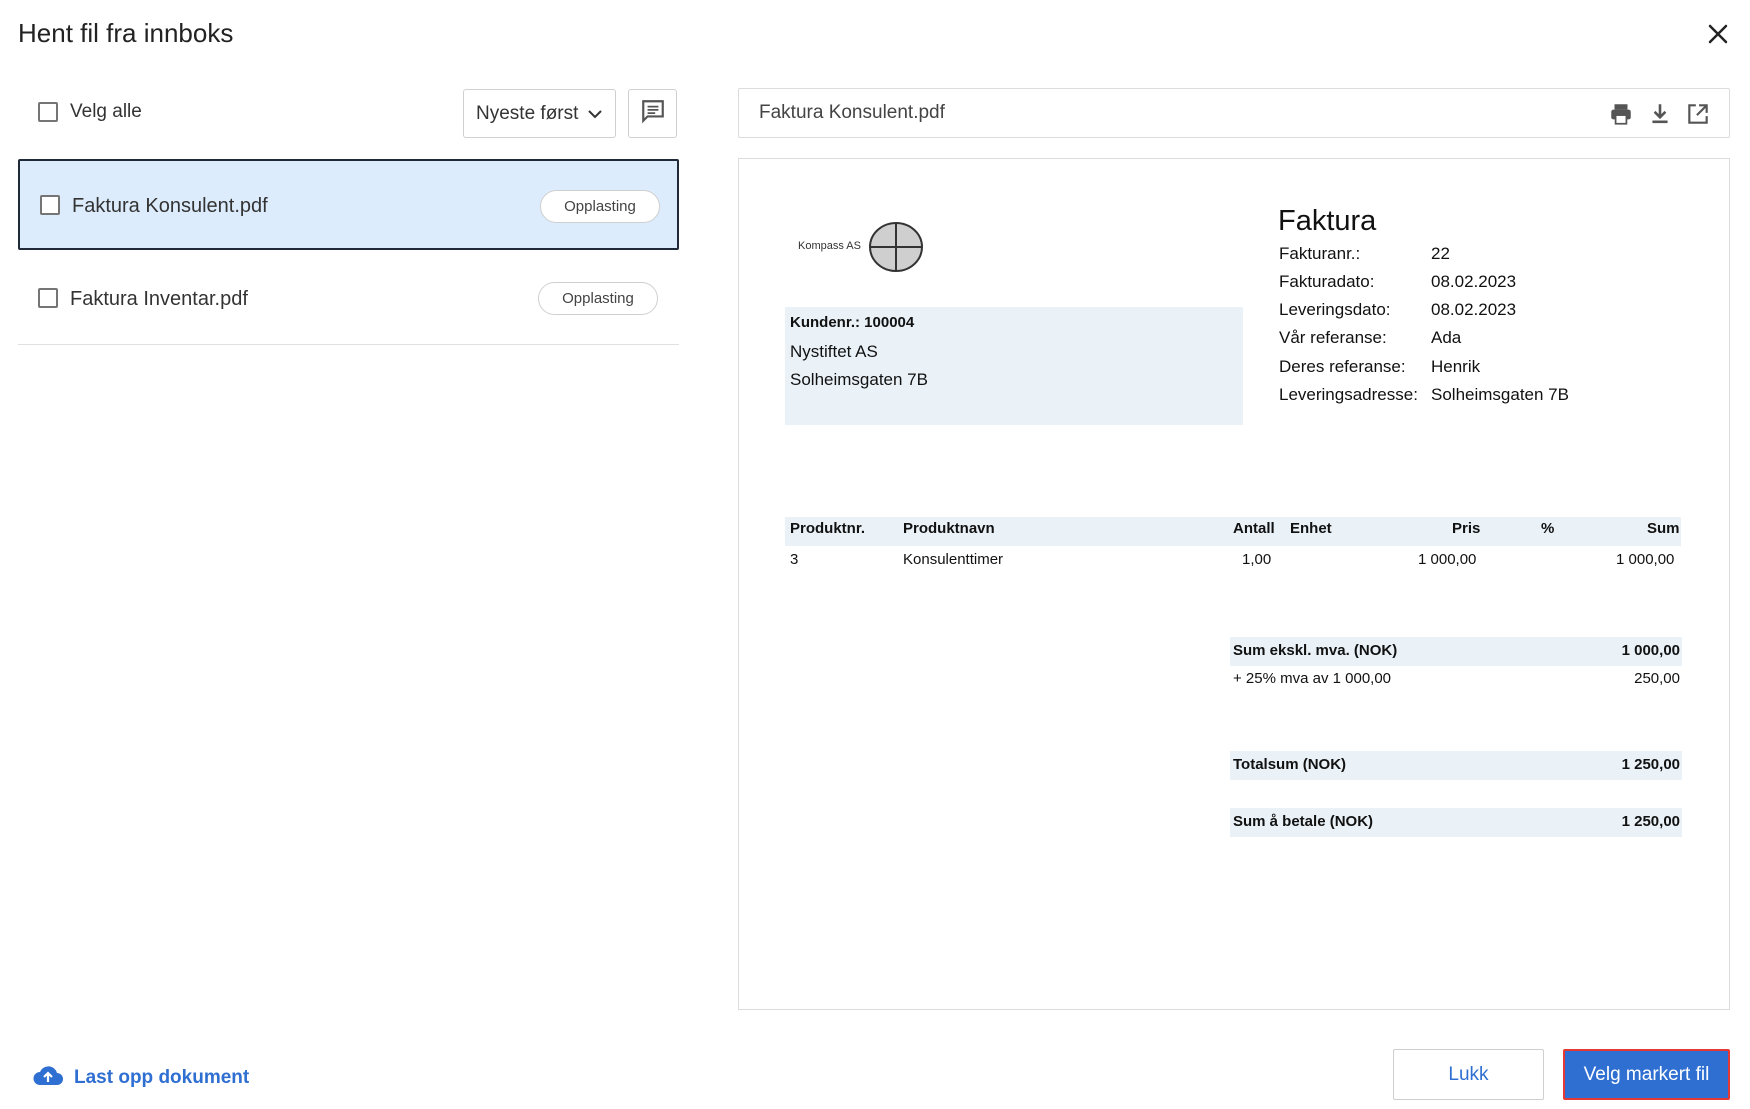 This screenshot has height=1109, width=1750. Describe the element at coordinates (896, 247) in the screenshot. I see `company-logo-icon` at that location.